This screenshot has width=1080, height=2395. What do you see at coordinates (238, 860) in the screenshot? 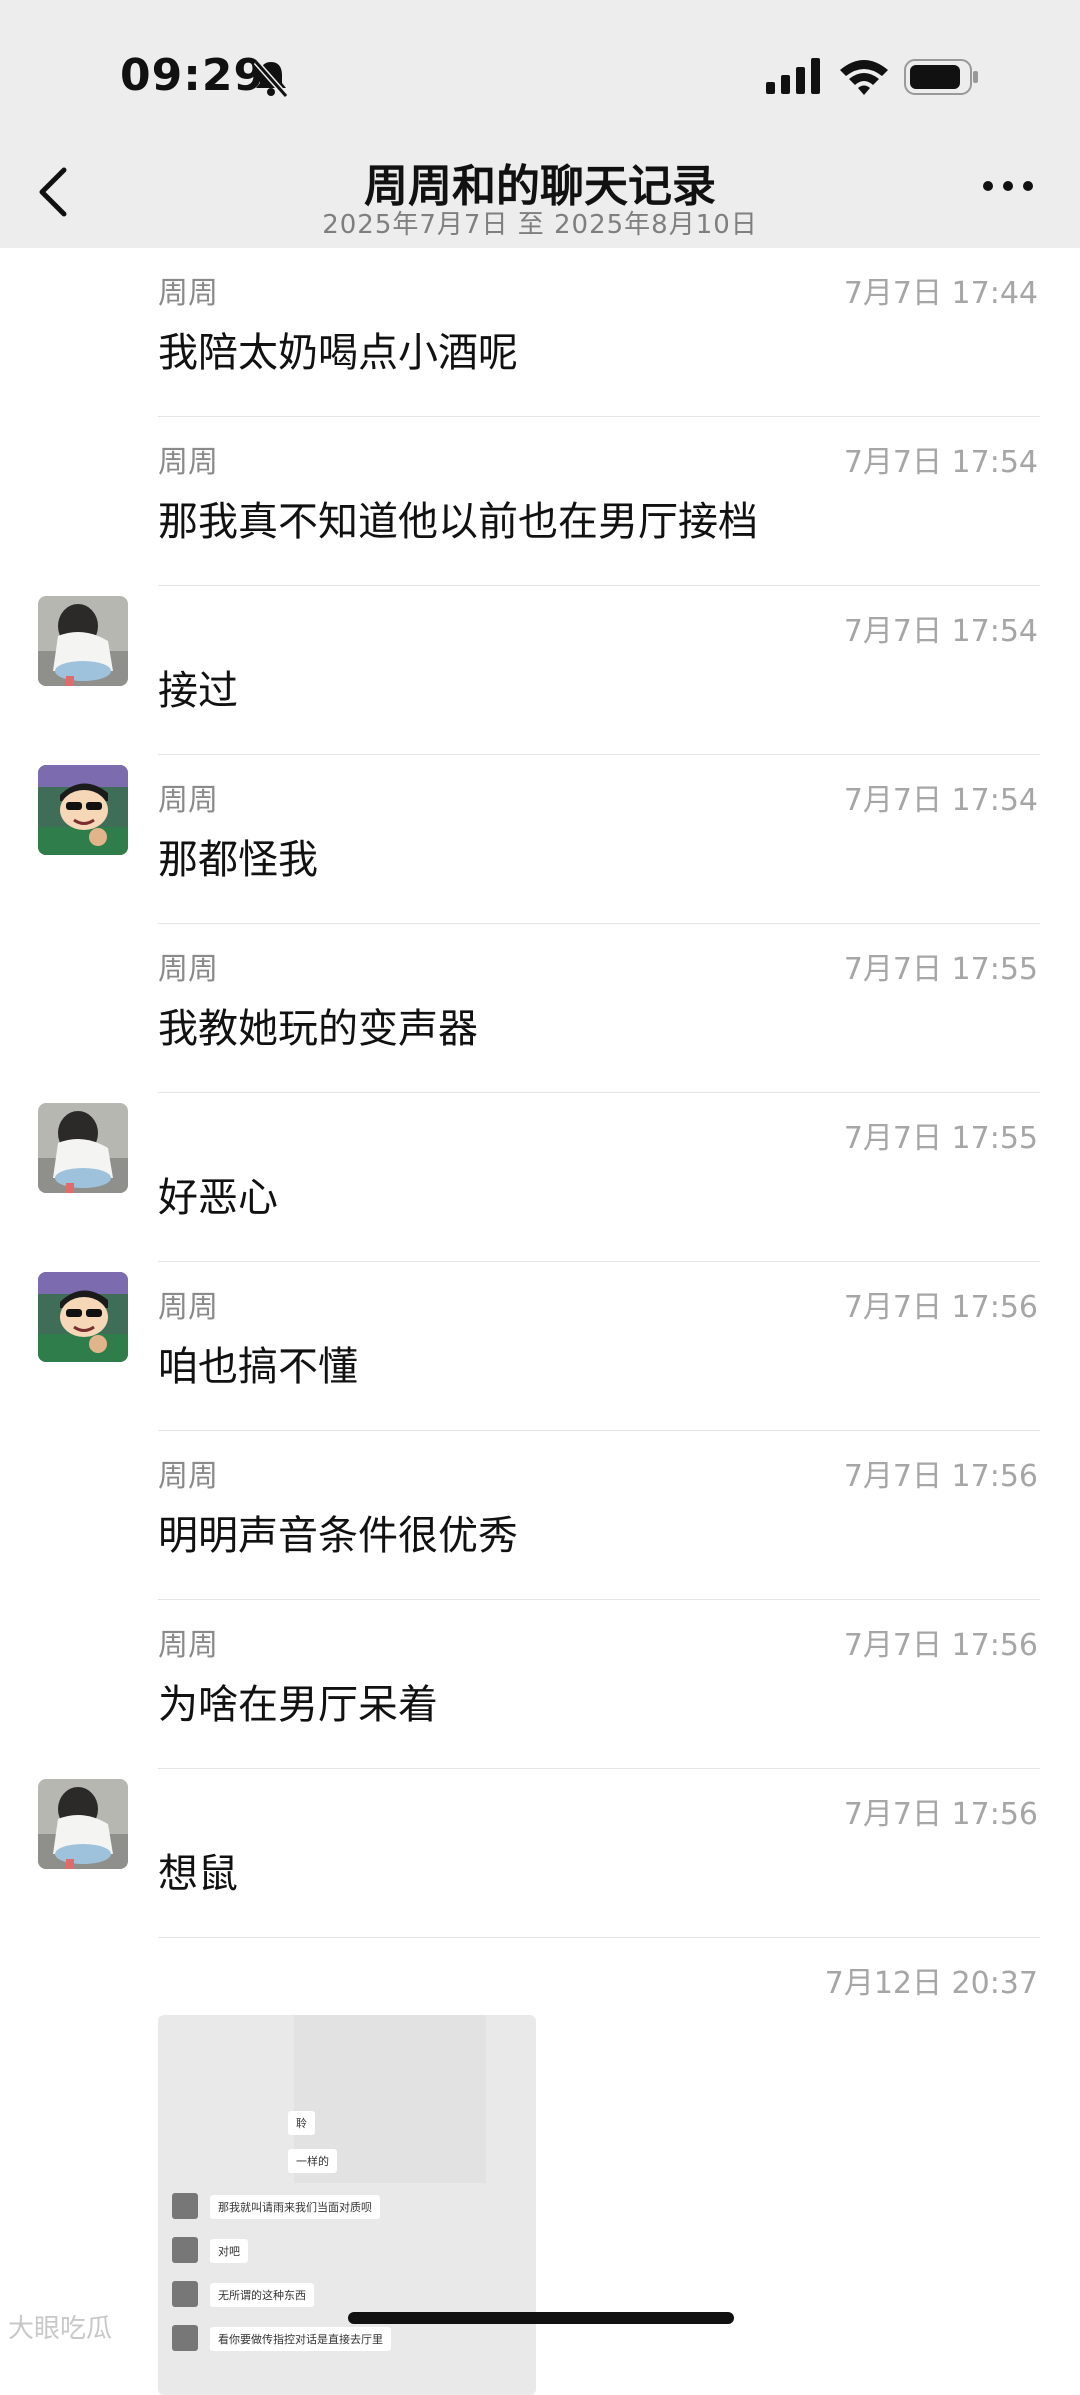
I see `message-text: 那都怪我` at bounding box center [238, 860].